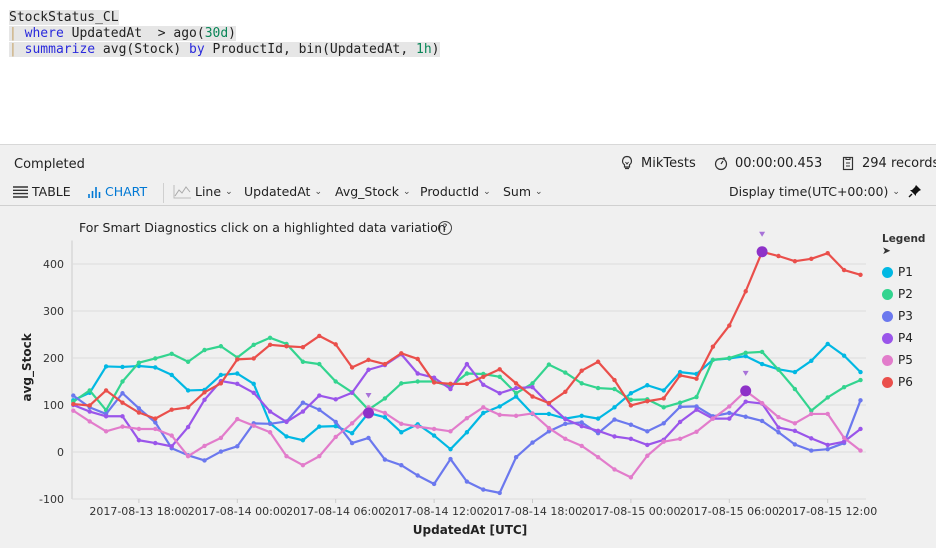 The image size is (936, 548). Describe the element at coordinates (44, 33) in the screenshot. I see `query-token: where` at that location.